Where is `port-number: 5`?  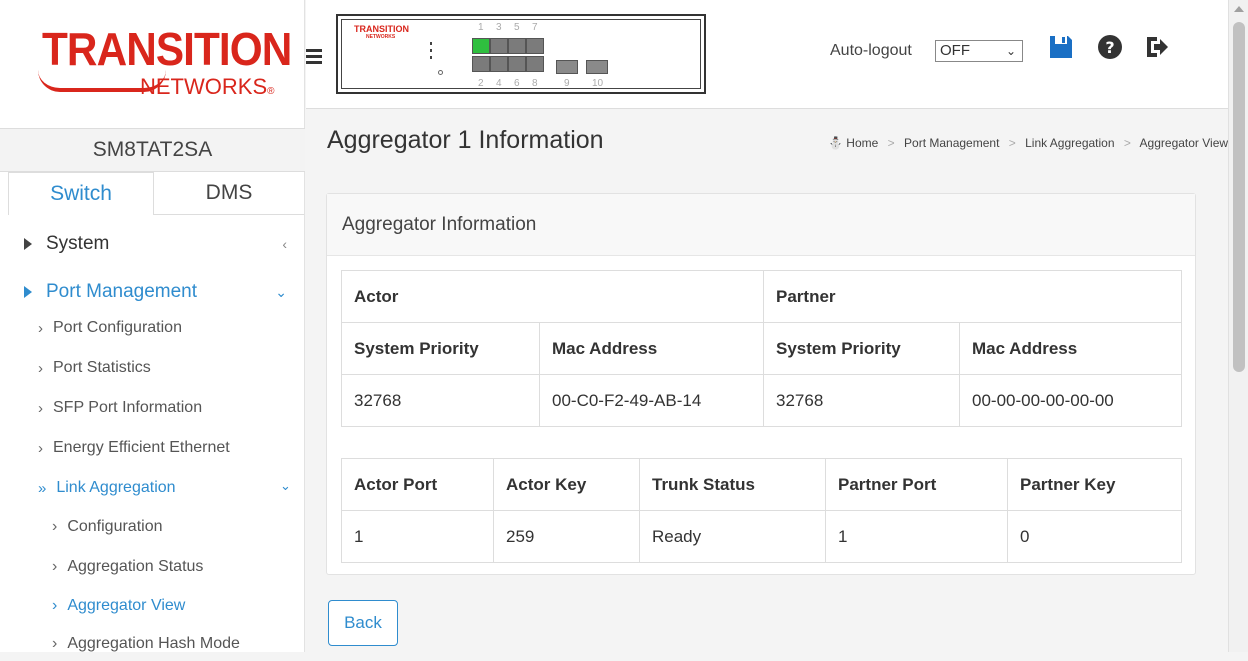
port-number: 5 is located at coordinates (517, 27).